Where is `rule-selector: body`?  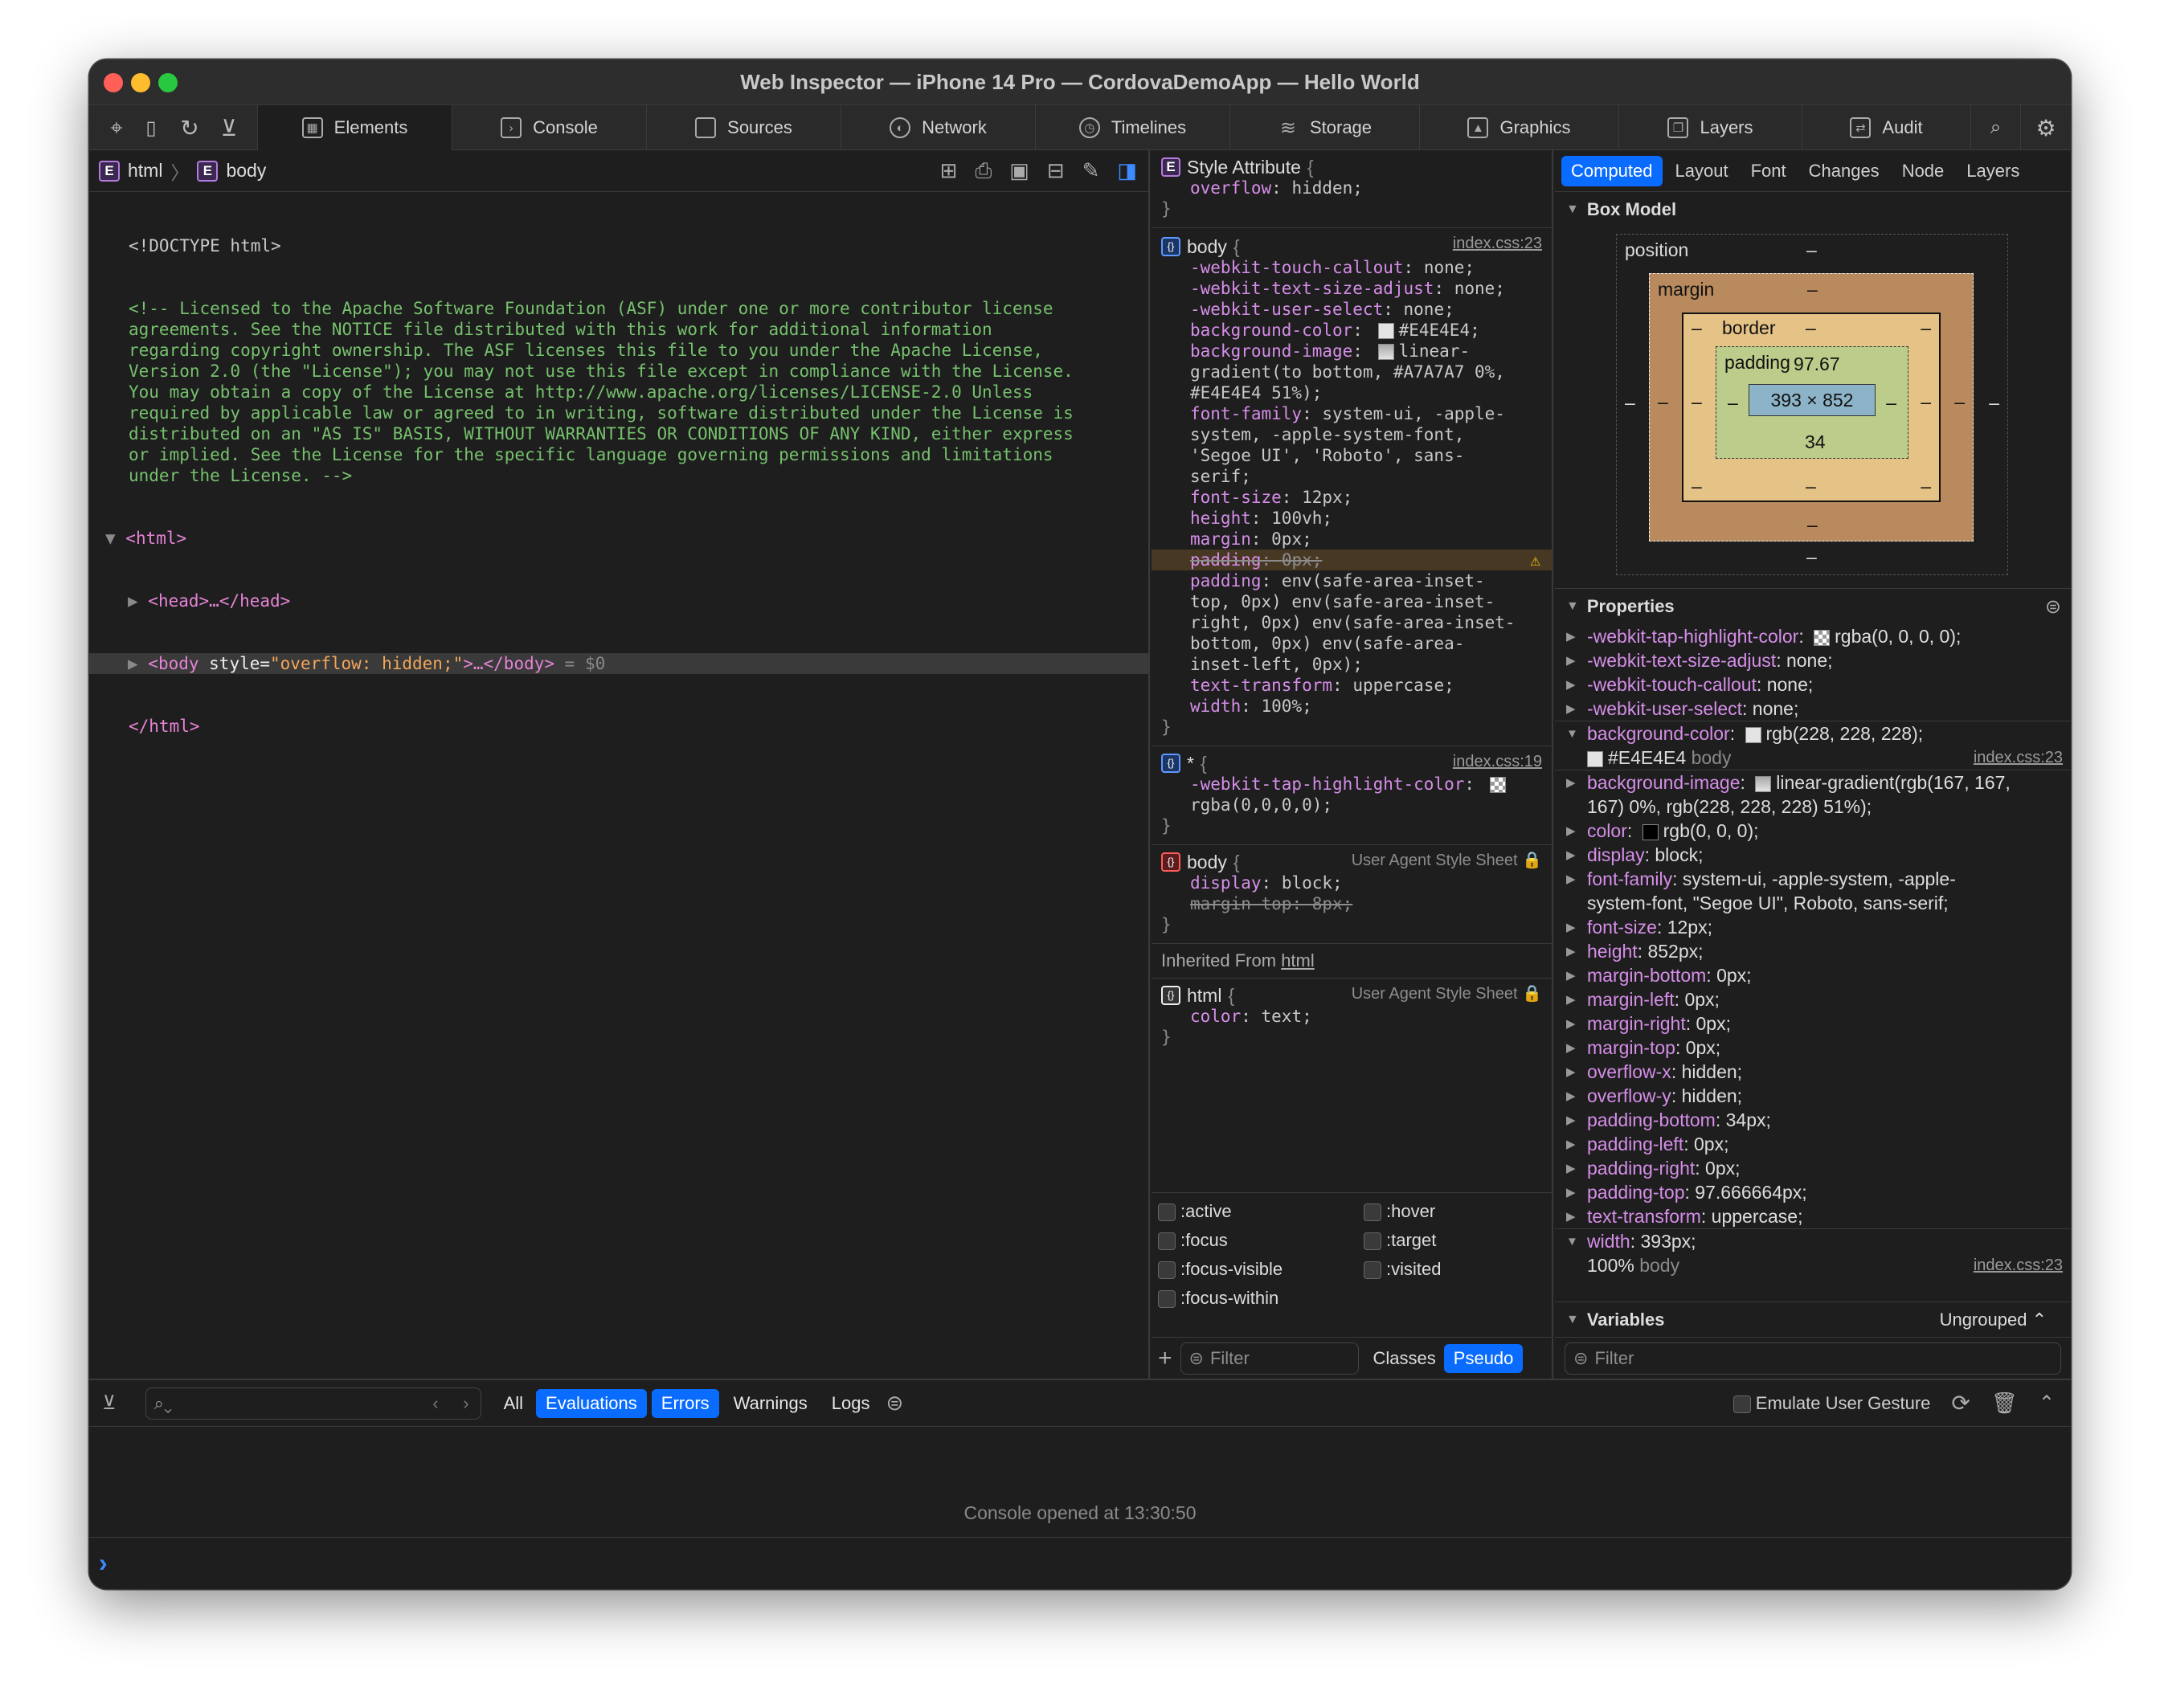
rule-selector: body is located at coordinates (1207, 246).